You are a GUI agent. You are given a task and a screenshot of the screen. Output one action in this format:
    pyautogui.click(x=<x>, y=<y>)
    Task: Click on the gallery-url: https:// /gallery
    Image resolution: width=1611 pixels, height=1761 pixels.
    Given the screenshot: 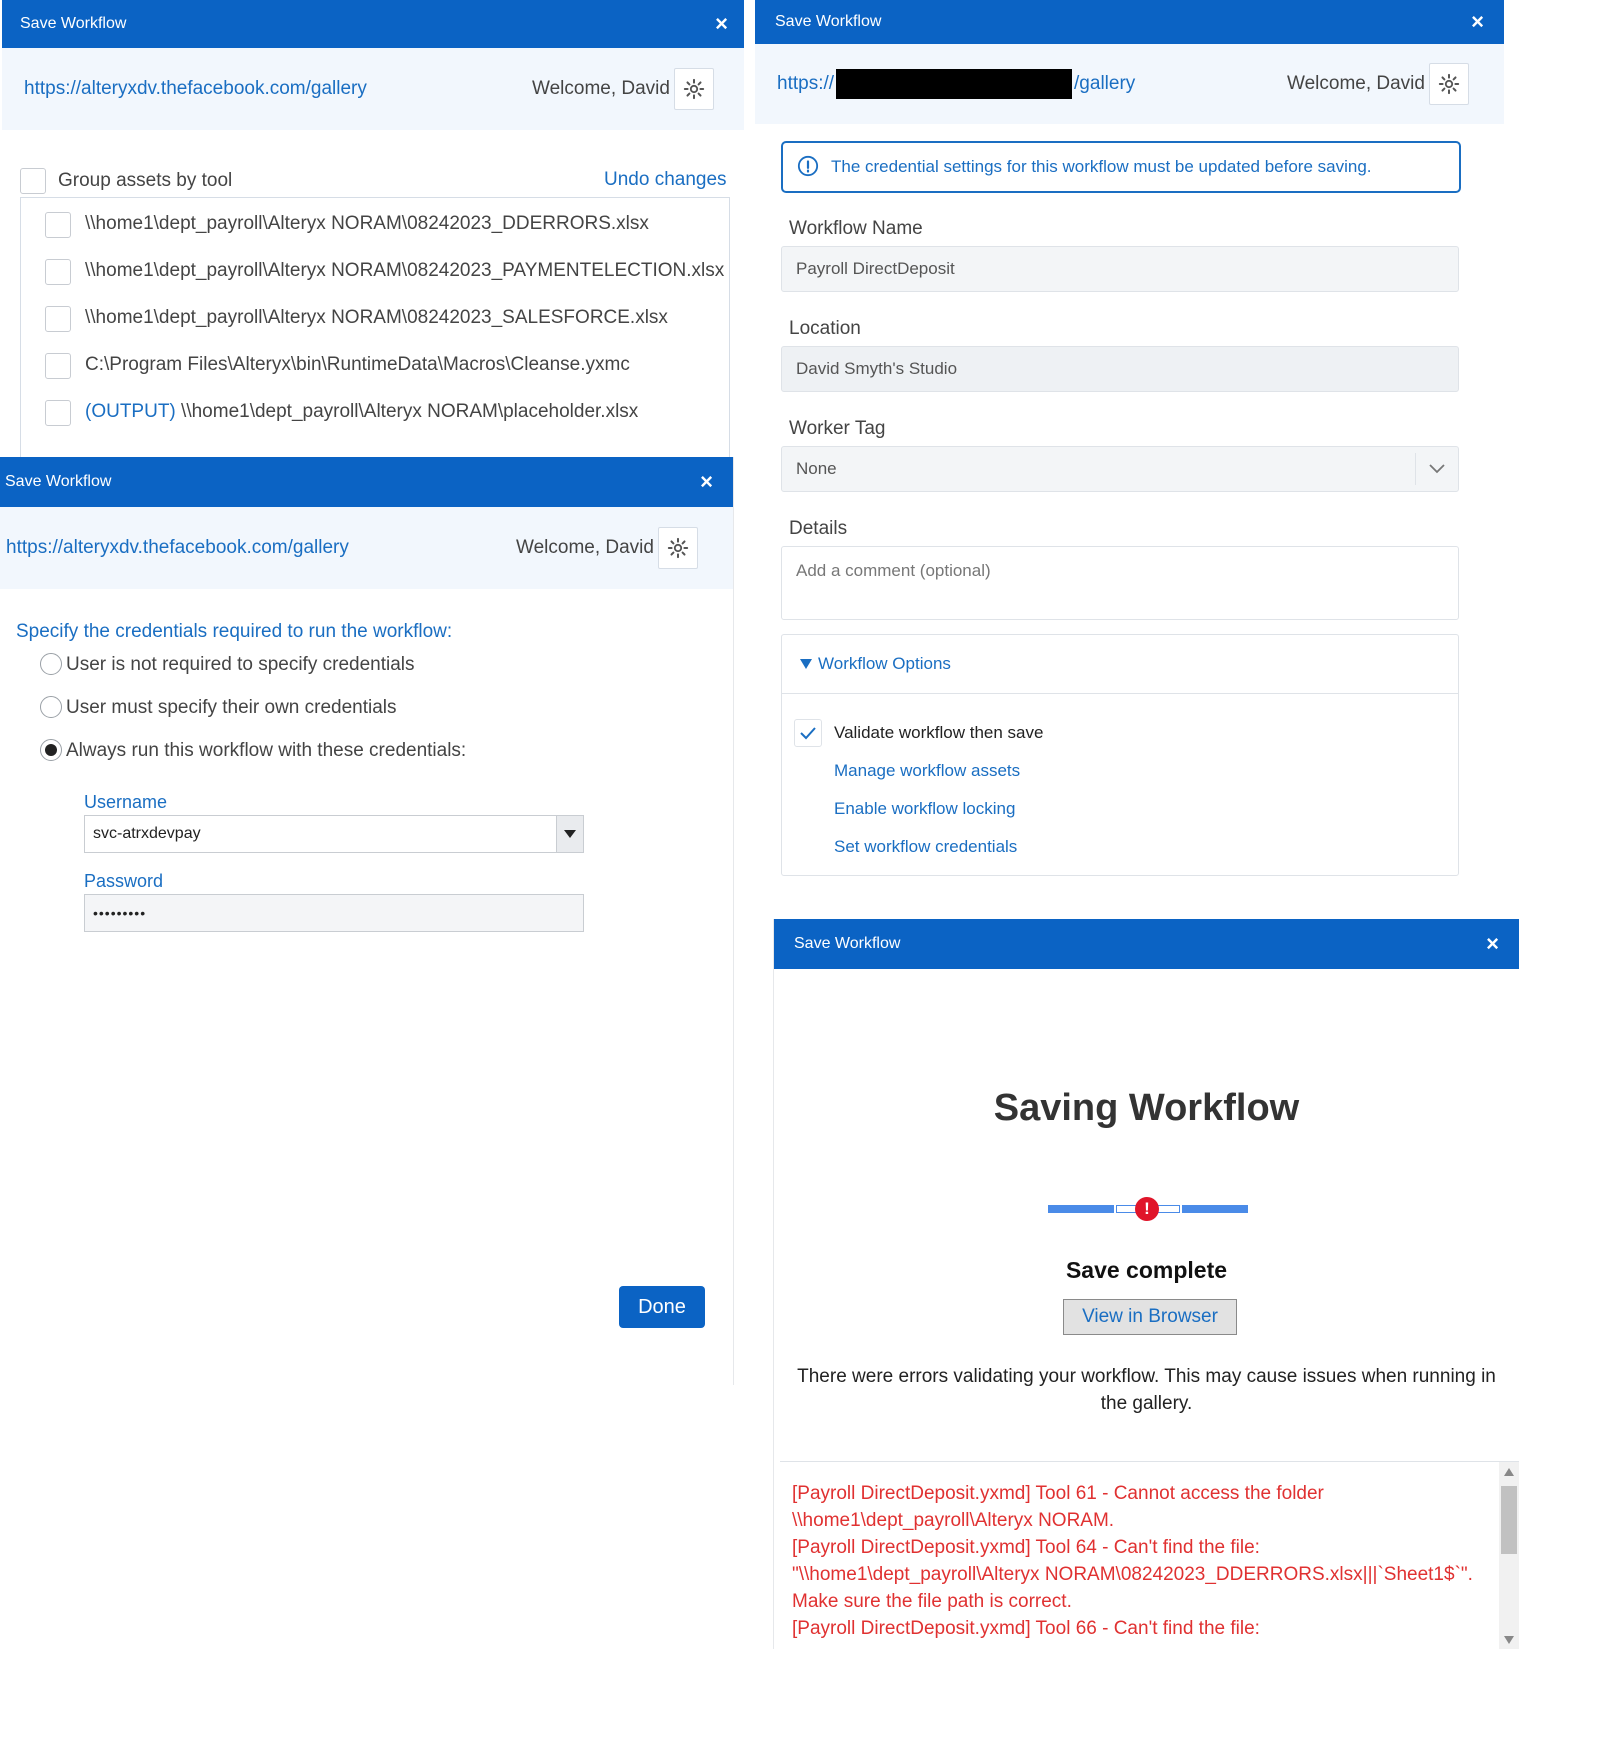 What is the action you would take?
    pyautogui.click(x=956, y=84)
    